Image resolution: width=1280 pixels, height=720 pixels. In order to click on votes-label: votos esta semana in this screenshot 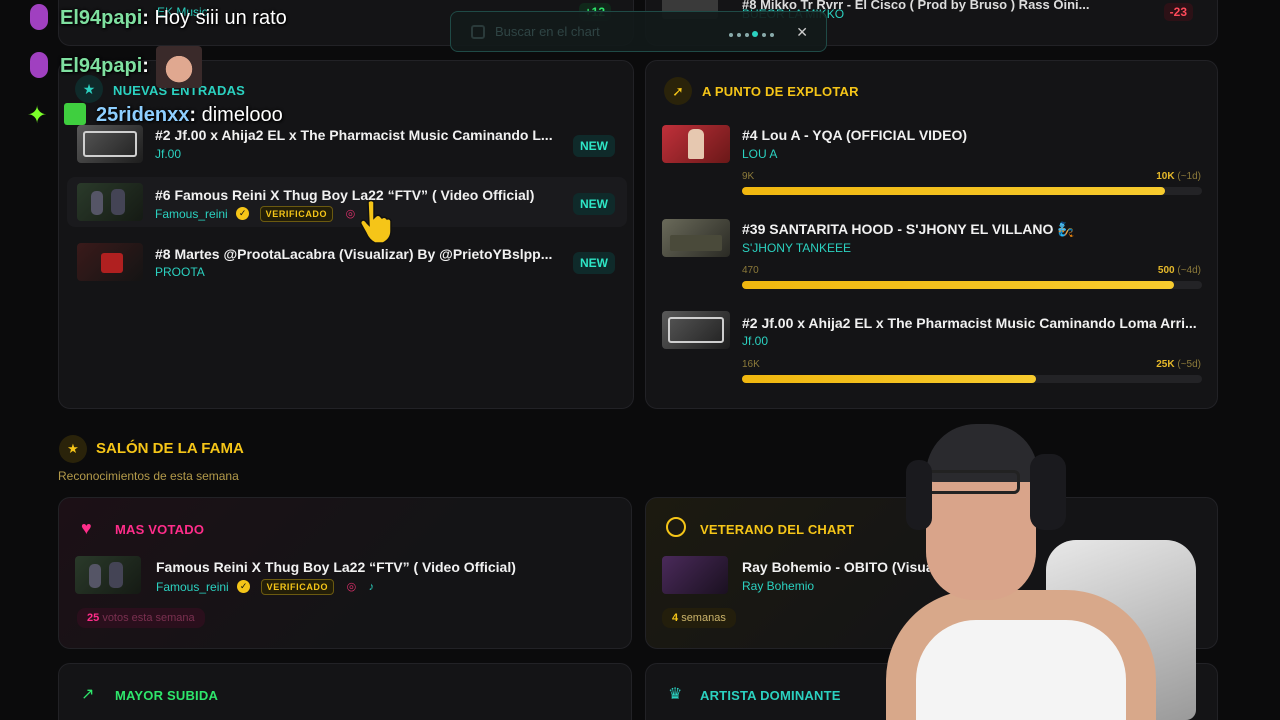, I will do `click(148, 618)`.